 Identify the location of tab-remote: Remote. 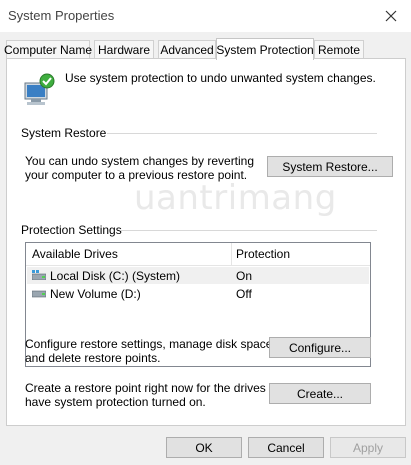
(339, 49).